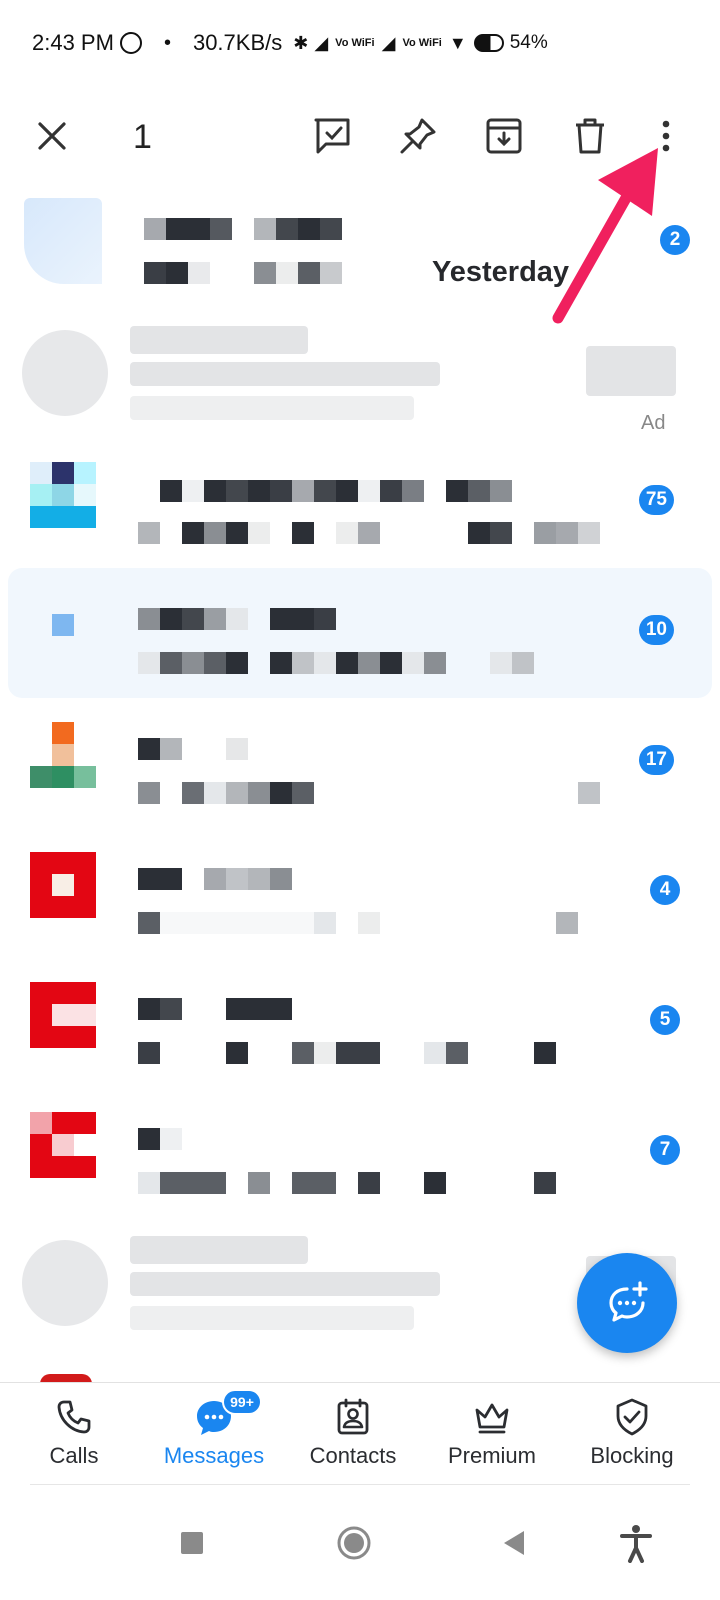 Image resolution: width=720 pixels, height=1600 pixels. What do you see at coordinates (665, 890) in the screenshot?
I see `unread-badge: 4` at bounding box center [665, 890].